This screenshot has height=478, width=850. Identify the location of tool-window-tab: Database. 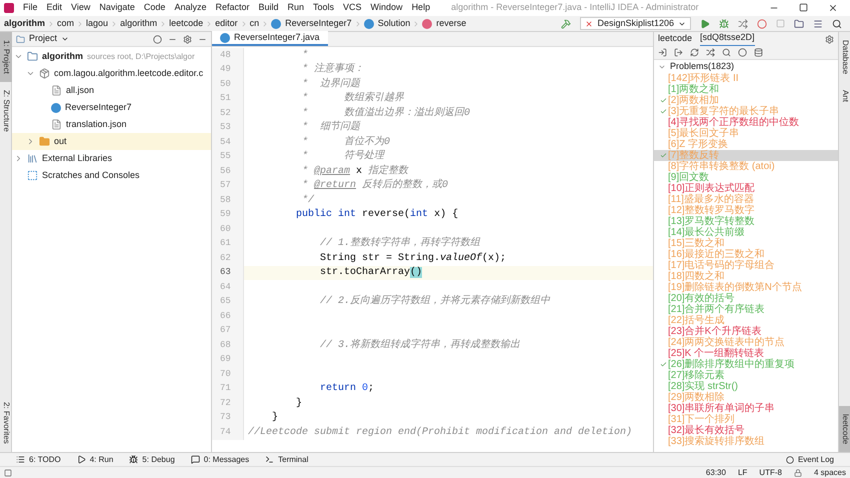
(844, 57).